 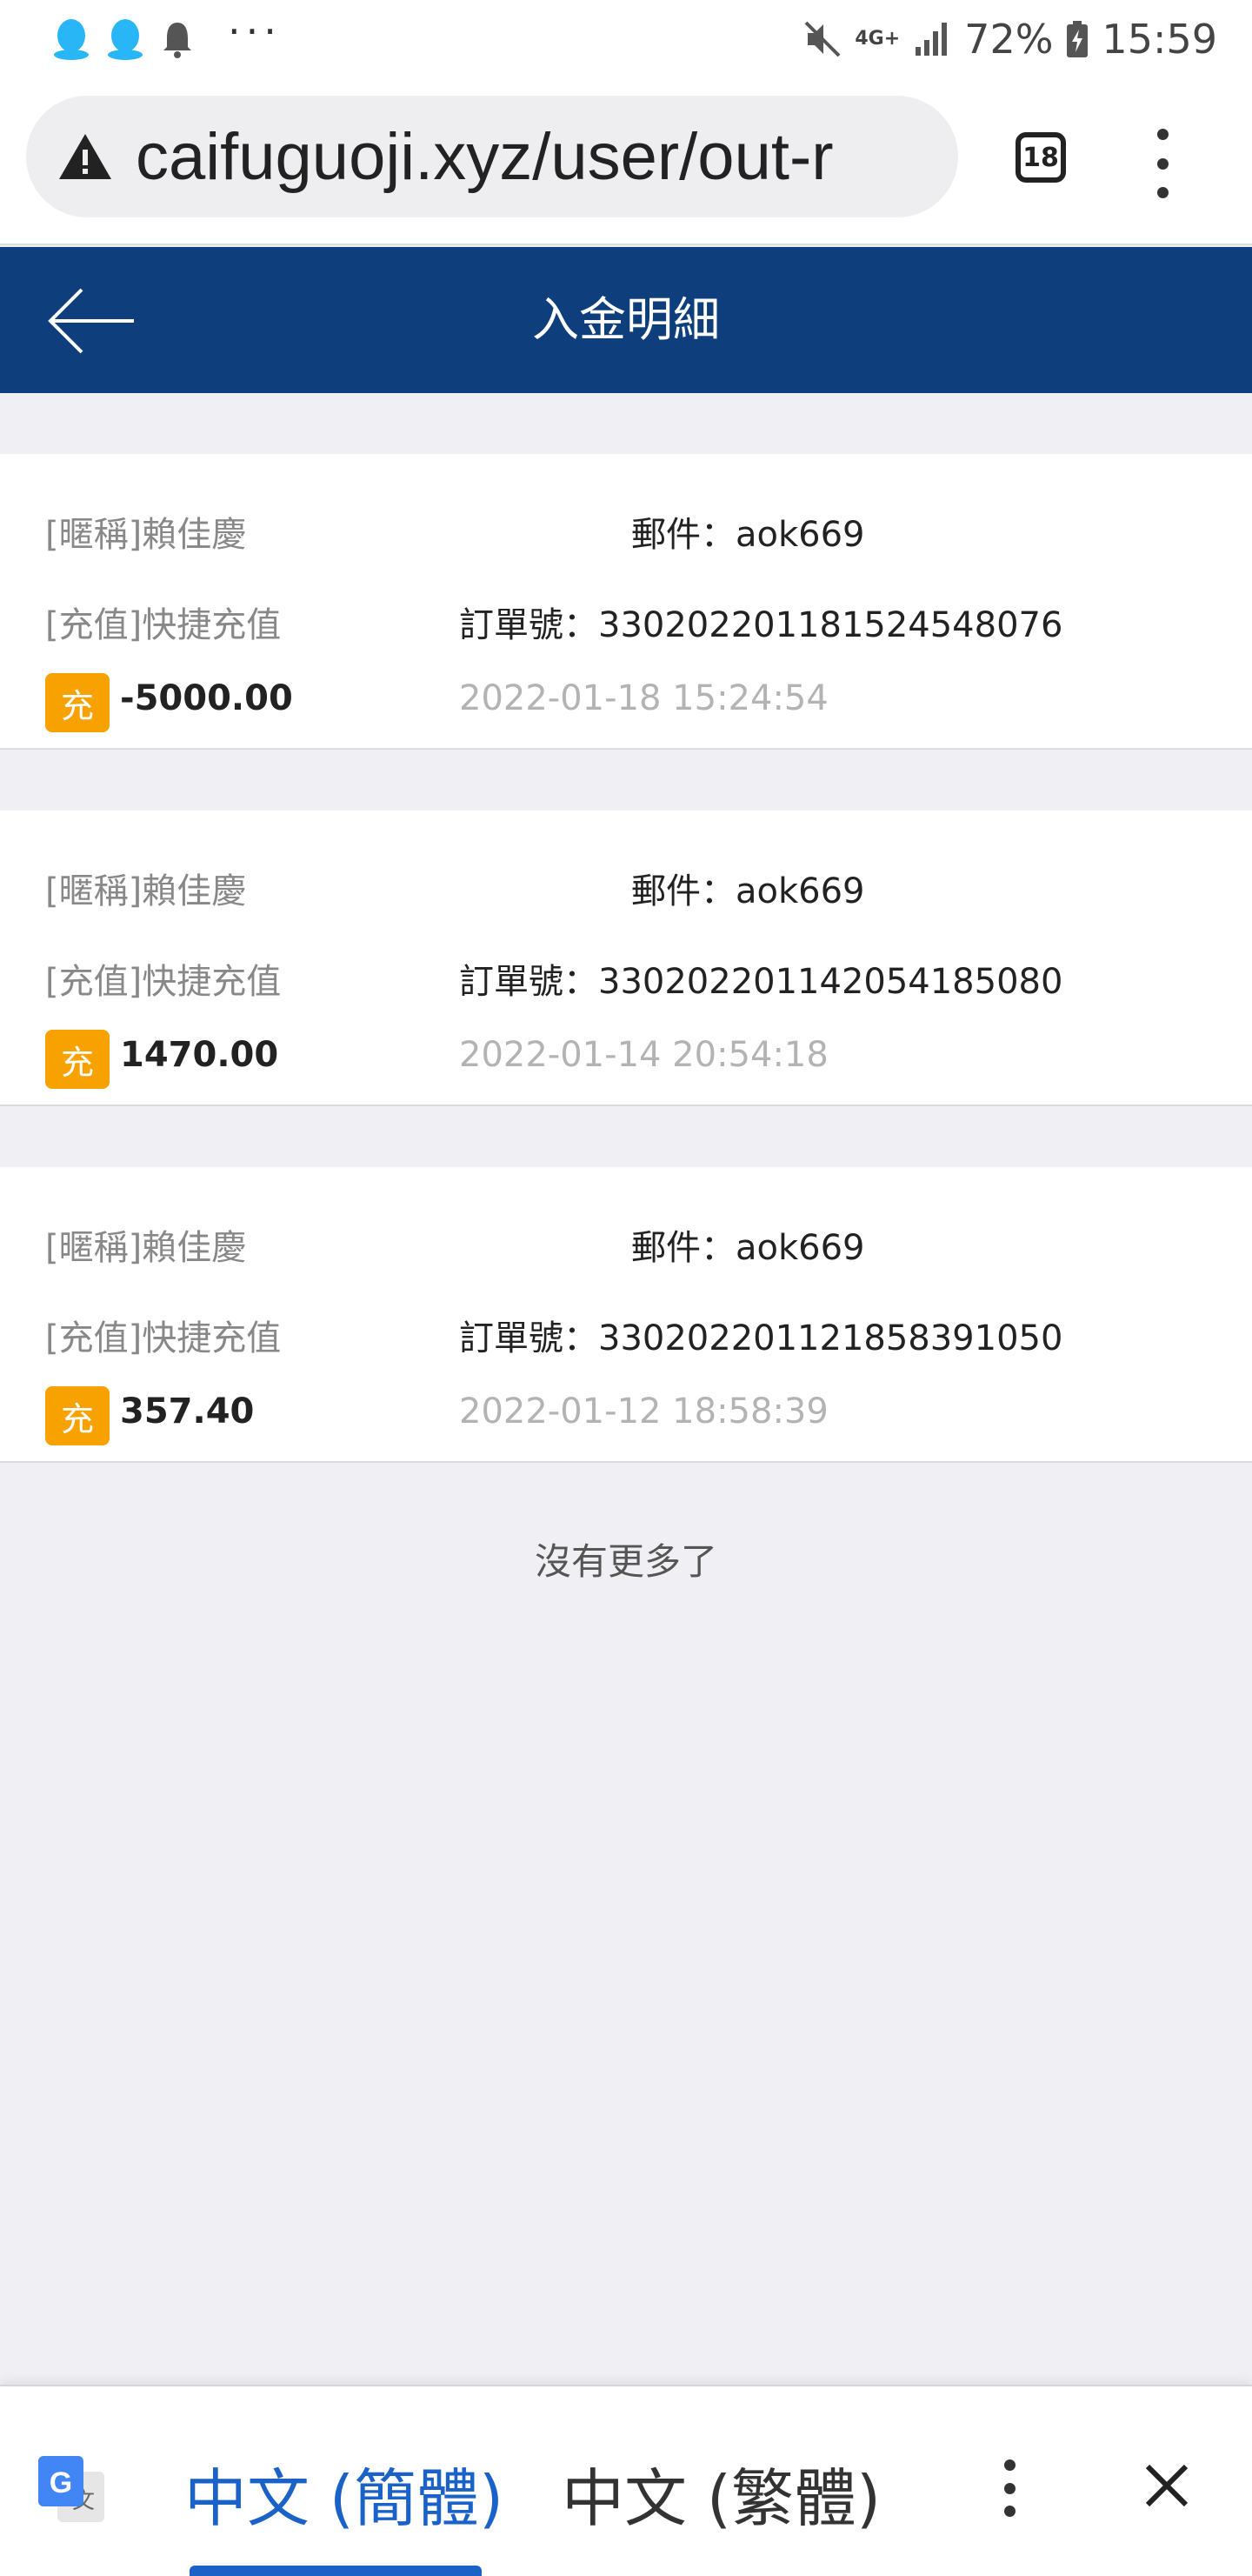 I want to click on page-header: 入金明細, so click(x=626, y=320).